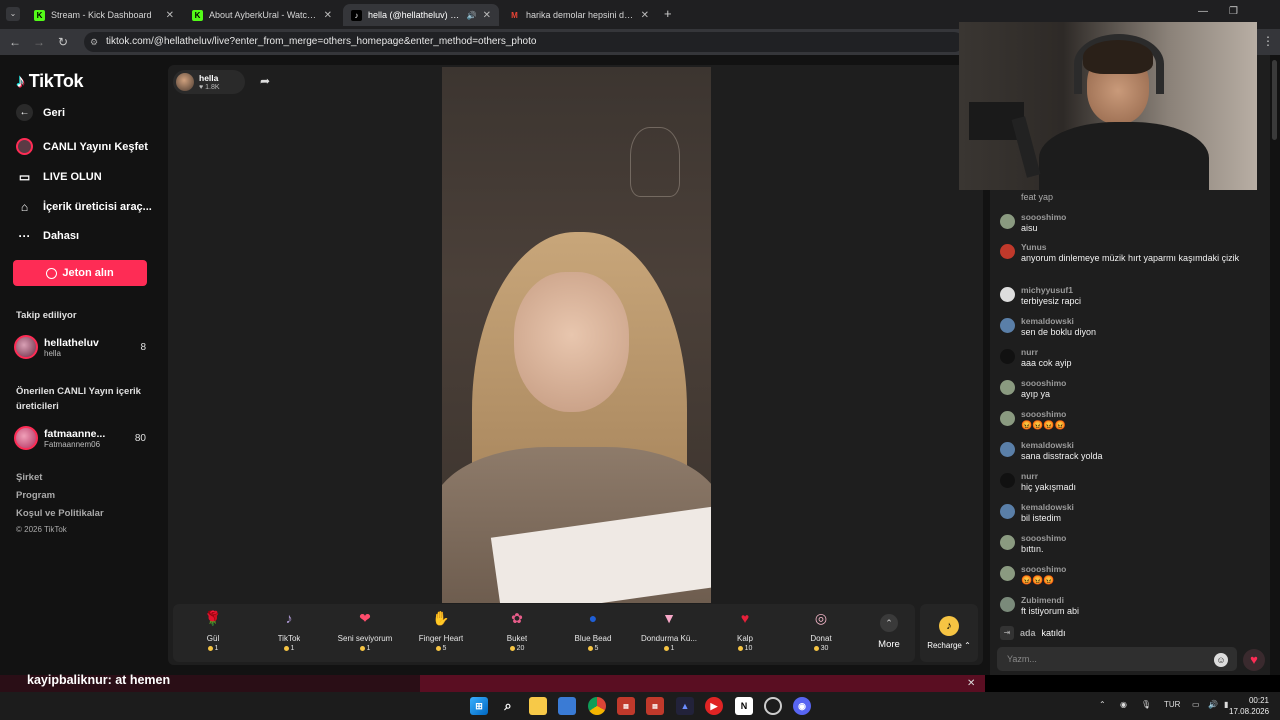 The image size is (1280, 720). What do you see at coordinates (1102, 704) in the screenshot?
I see `tray-chevron-icon: ⌃` at bounding box center [1102, 704].